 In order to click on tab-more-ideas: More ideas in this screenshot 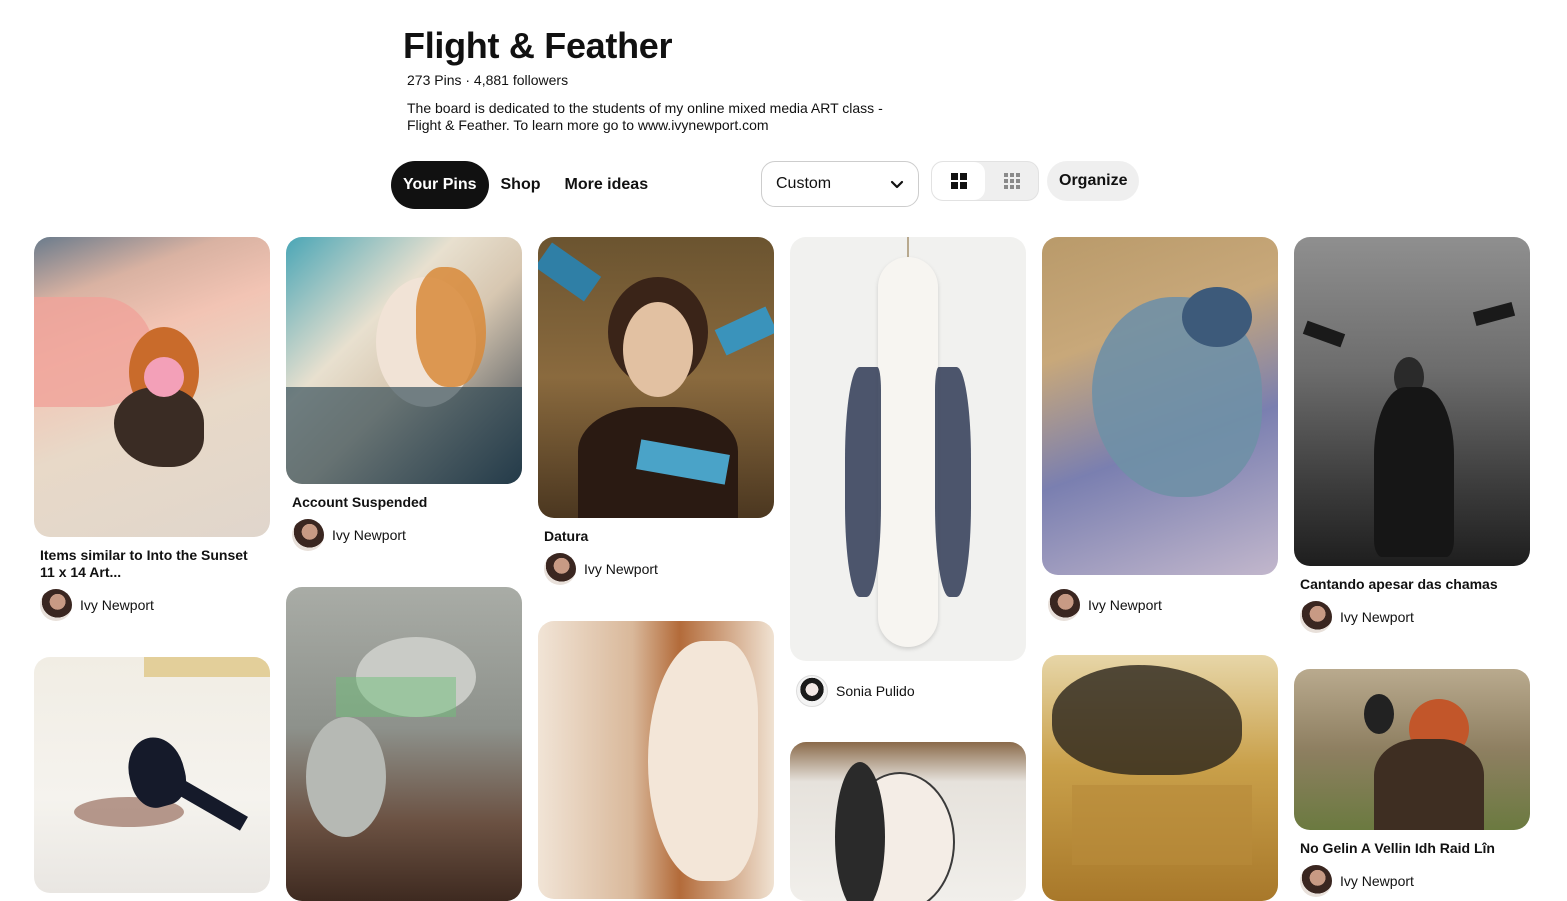, I will do `click(607, 185)`.